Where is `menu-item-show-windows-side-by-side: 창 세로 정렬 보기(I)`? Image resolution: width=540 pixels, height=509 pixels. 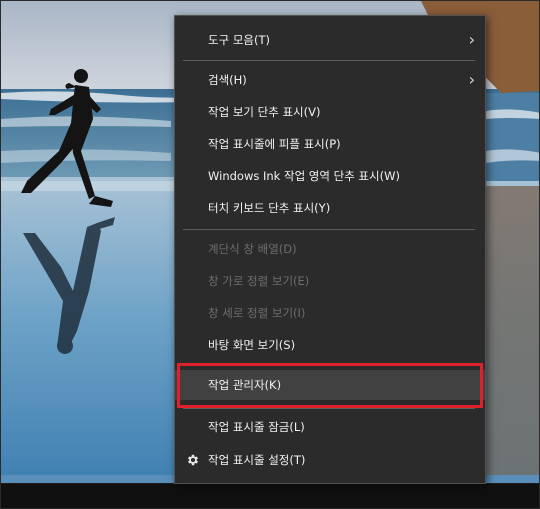
menu-item-show-windows-side-by-side: 창 세로 정렬 보기(I) is located at coordinates (330, 313).